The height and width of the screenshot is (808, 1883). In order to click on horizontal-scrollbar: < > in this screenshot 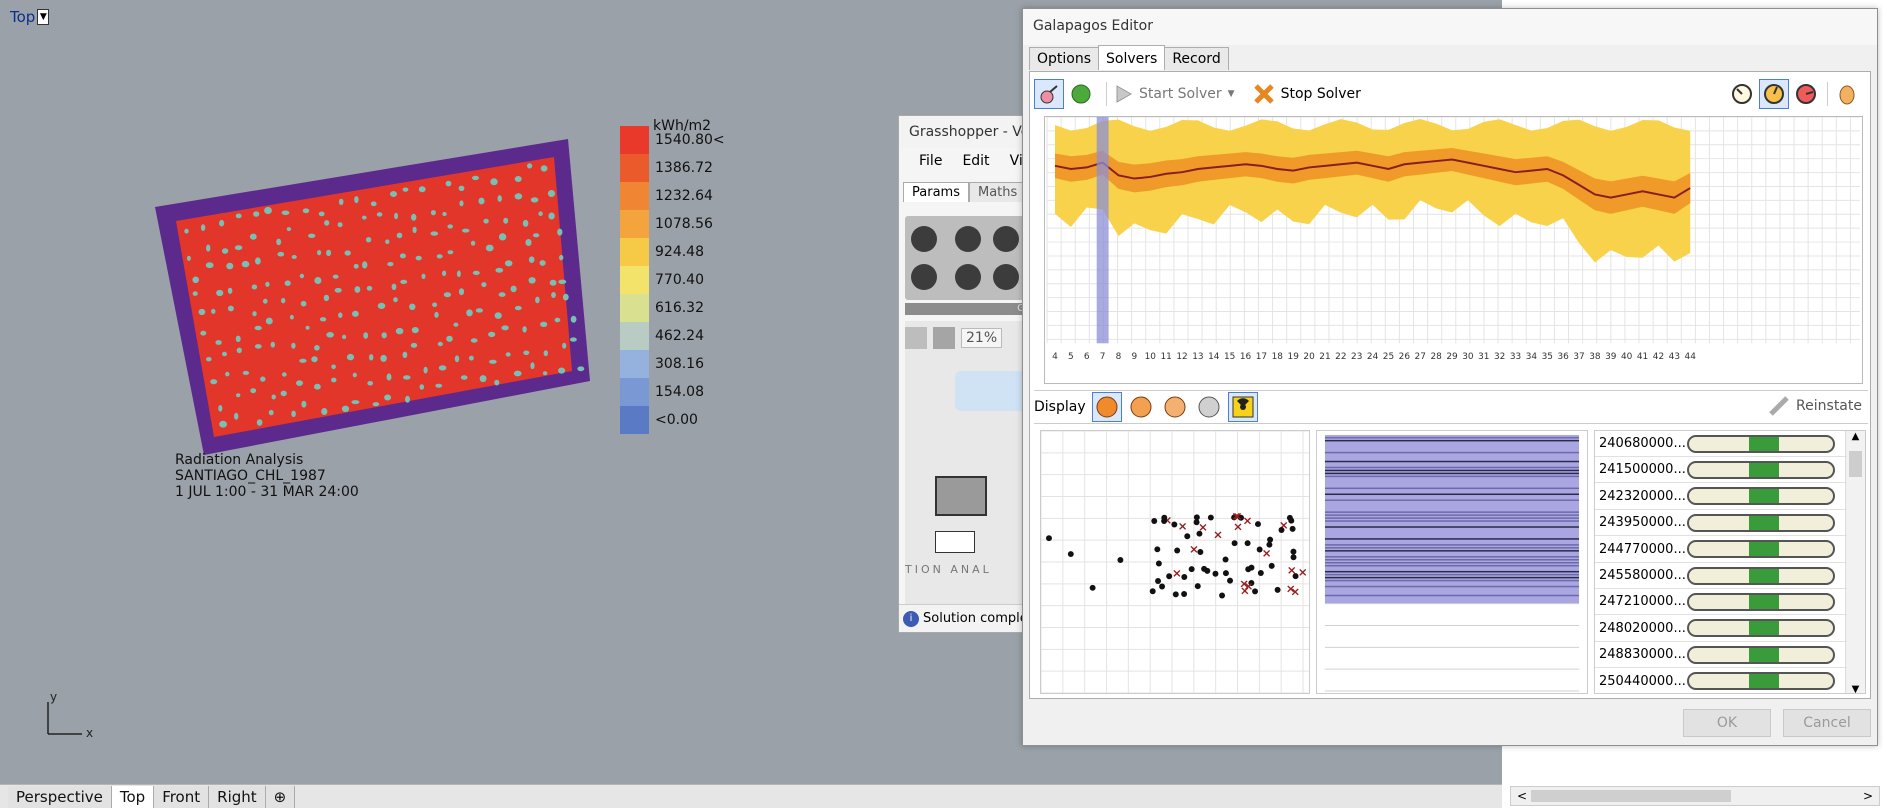, I will do `click(1695, 796)`.